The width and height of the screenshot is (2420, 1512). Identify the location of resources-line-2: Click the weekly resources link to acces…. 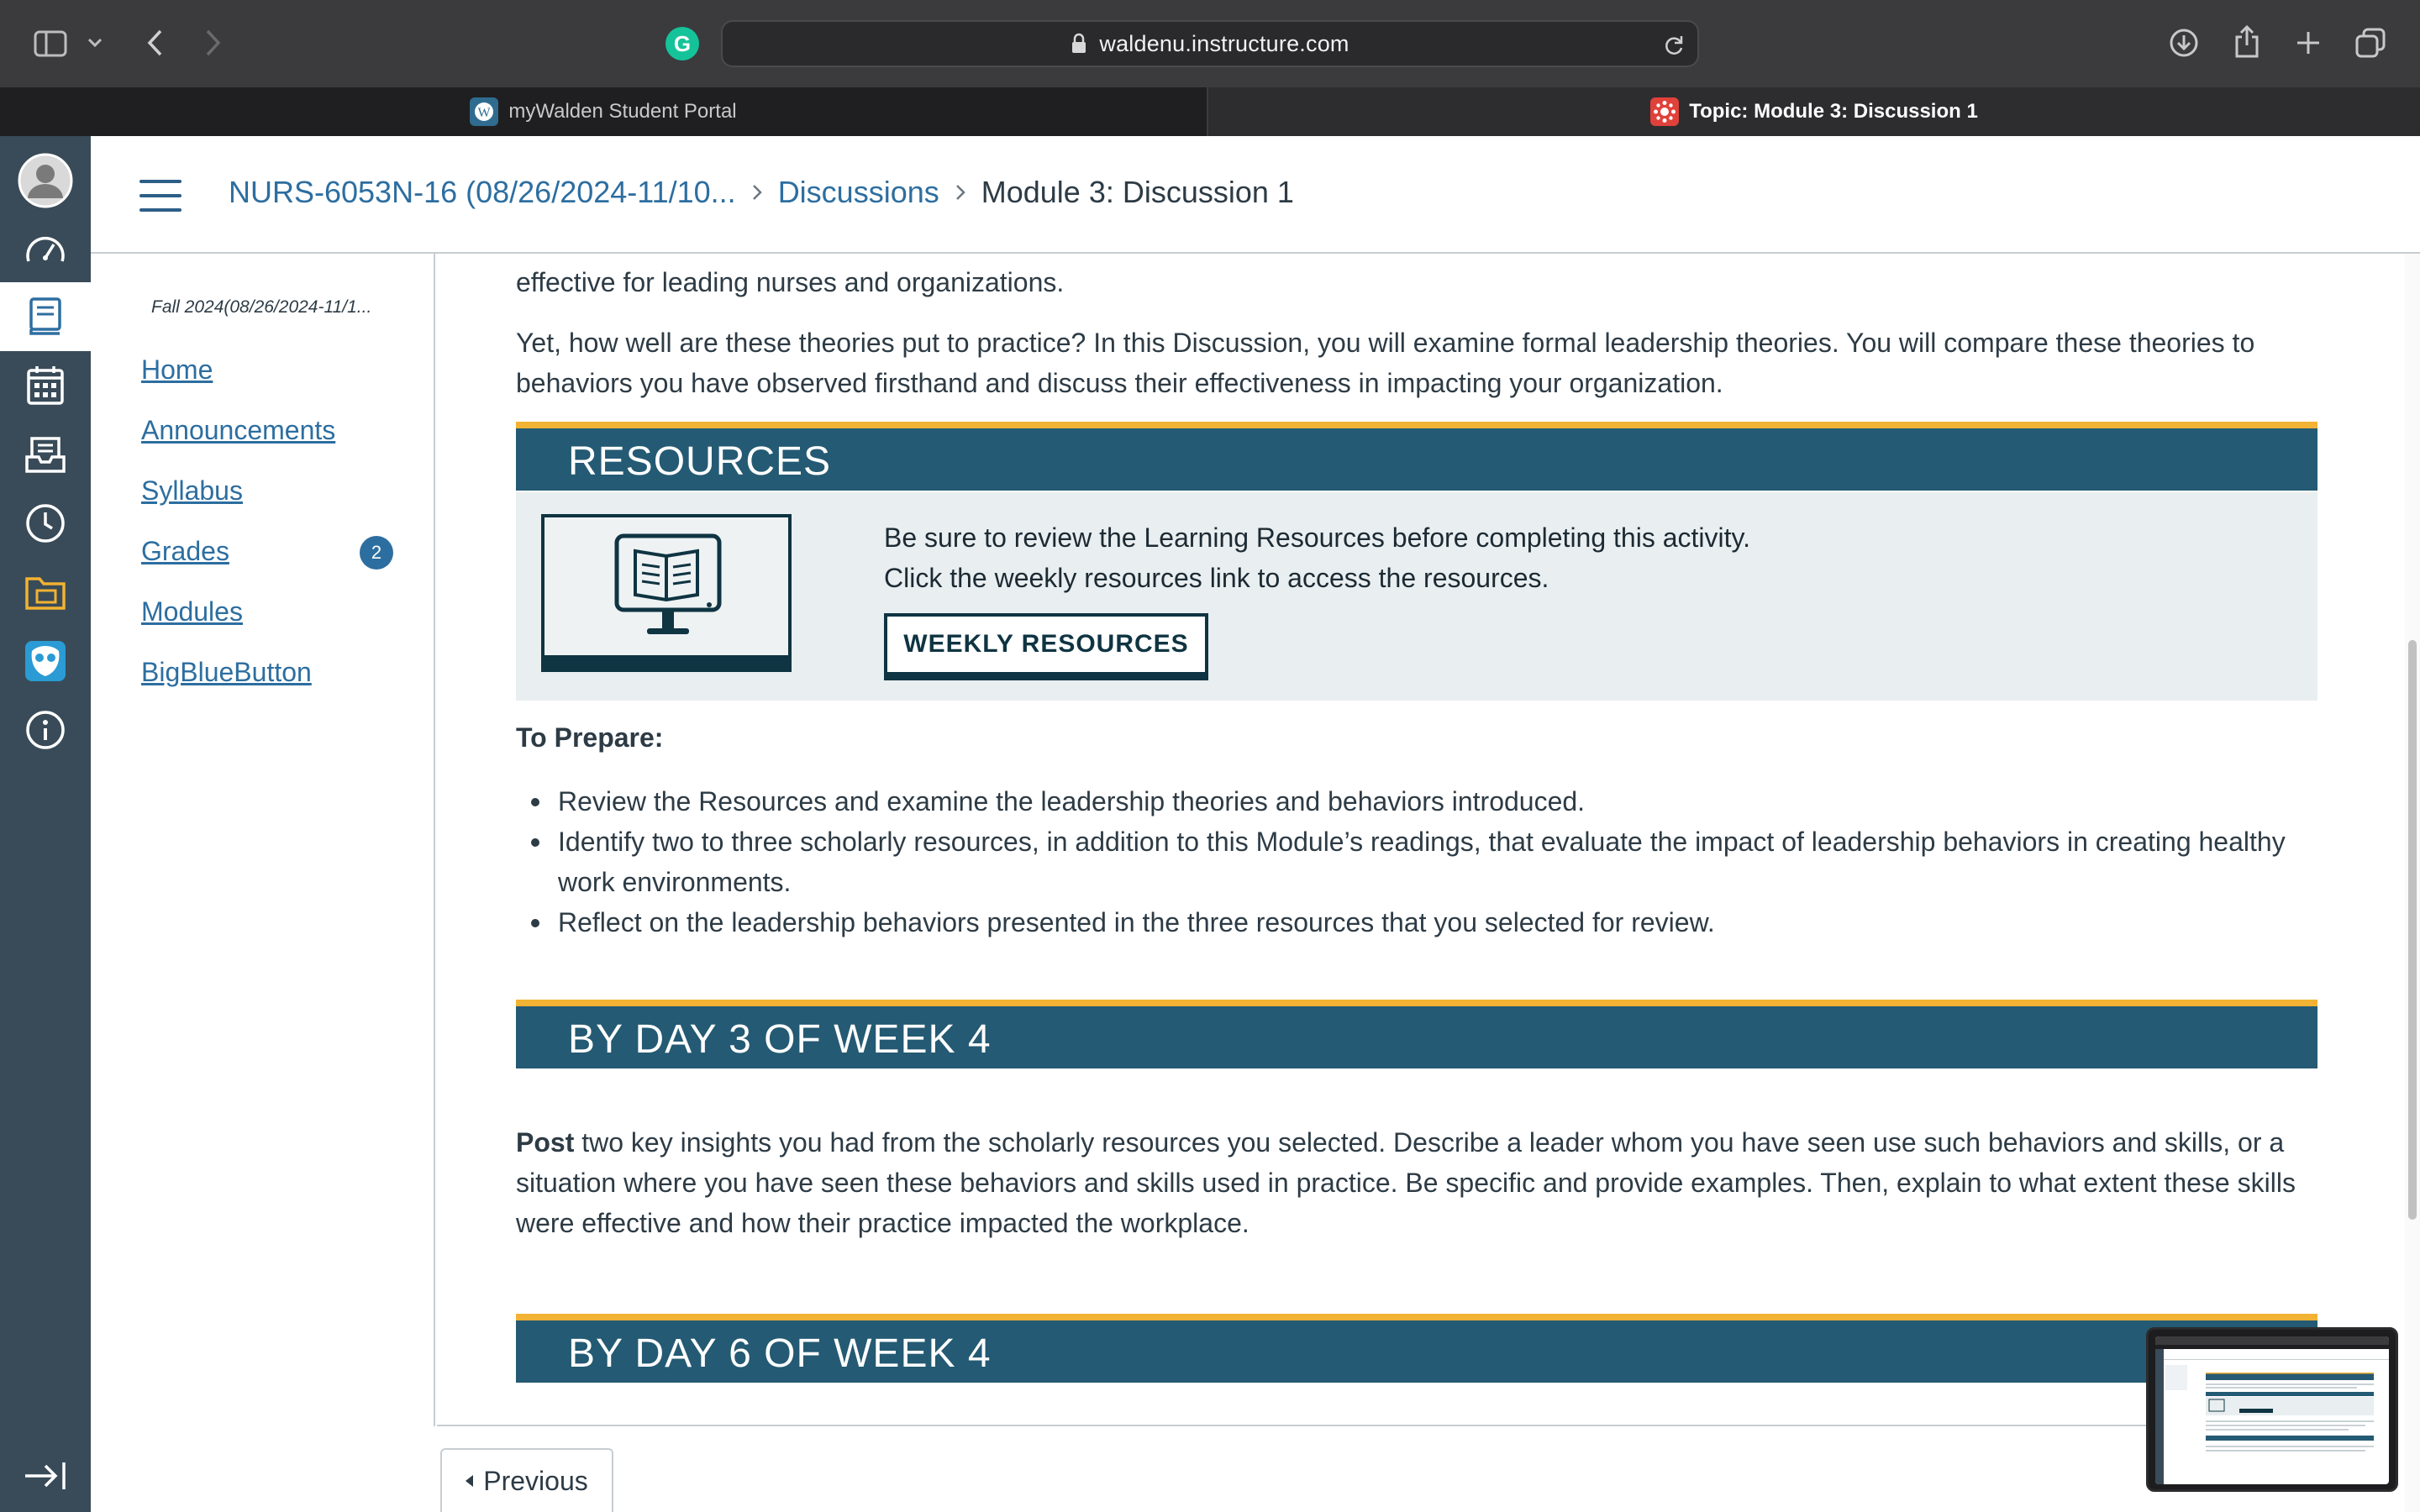
(1216, 578).